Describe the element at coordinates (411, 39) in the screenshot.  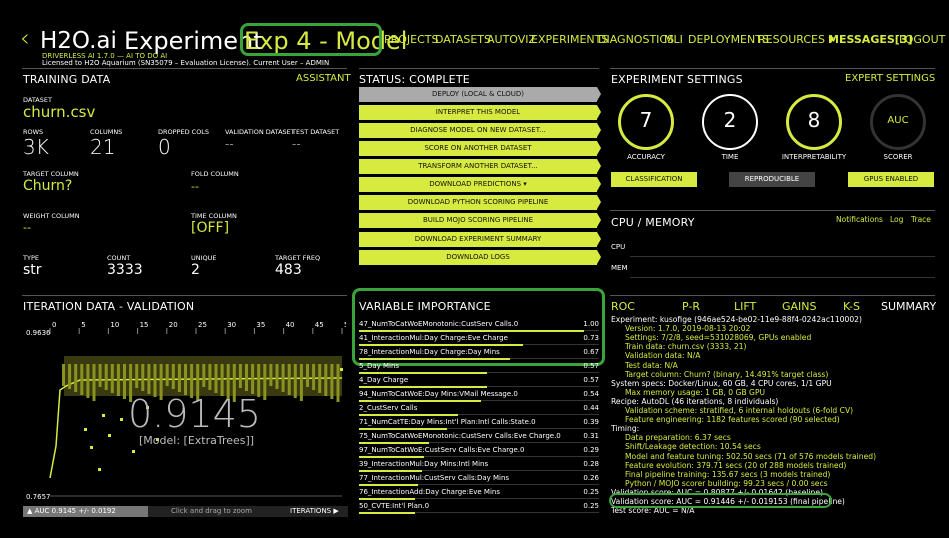
I see `nav-projects: PROJECTS` at that location.